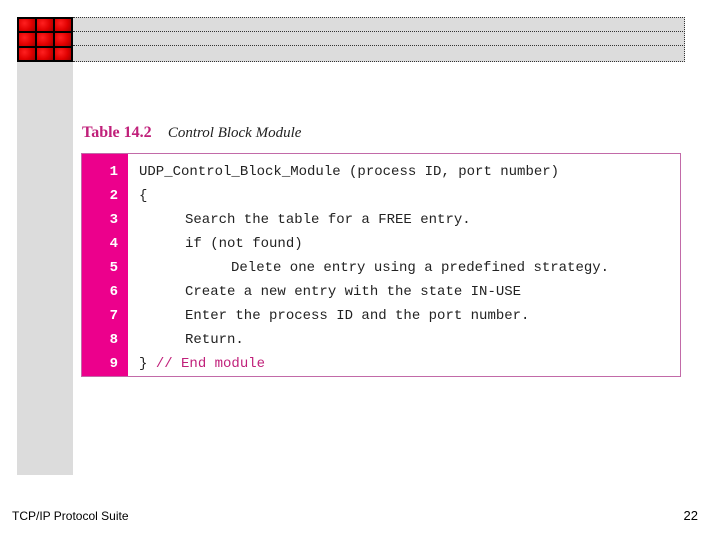 Image resolution: width=720 pixels, height=540 pixels. What do you see at coordinates (210, 364) in the screenshot?
I see `code-comment: // End module` at bounding box center [210, 364].